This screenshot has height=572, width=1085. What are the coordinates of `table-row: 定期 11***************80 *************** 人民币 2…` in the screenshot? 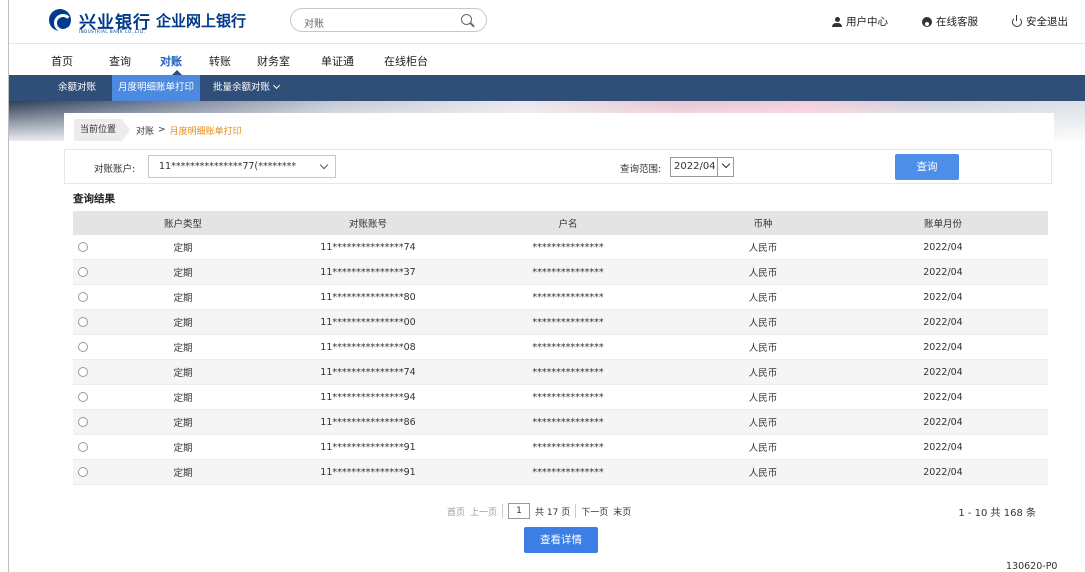 It's located at (560, 297).